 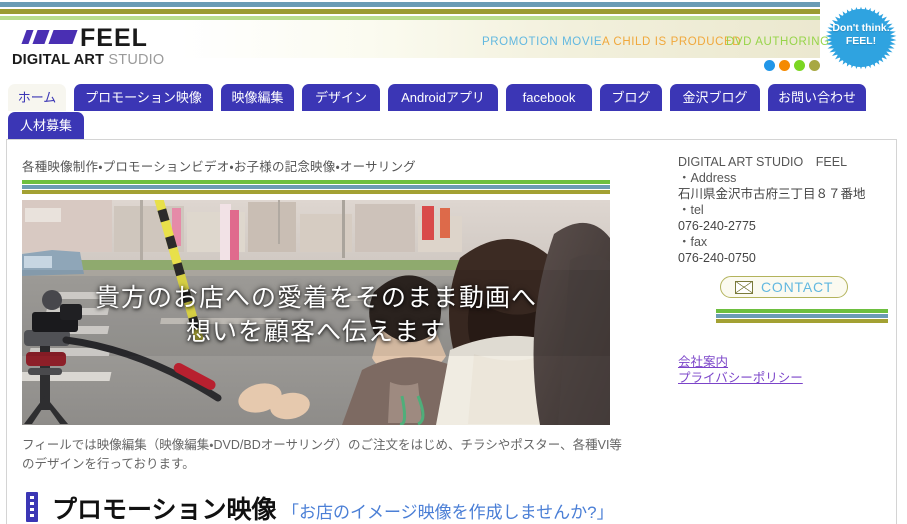 I want to click on nav-tab-2: 映像編集, so click(x=257, y=97).